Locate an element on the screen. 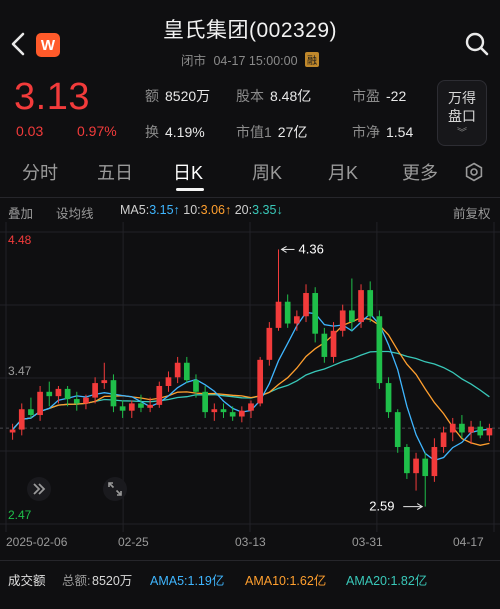 The image size is (500, 609). tab-five-day: 五日 is located at coordinates (115, 172).